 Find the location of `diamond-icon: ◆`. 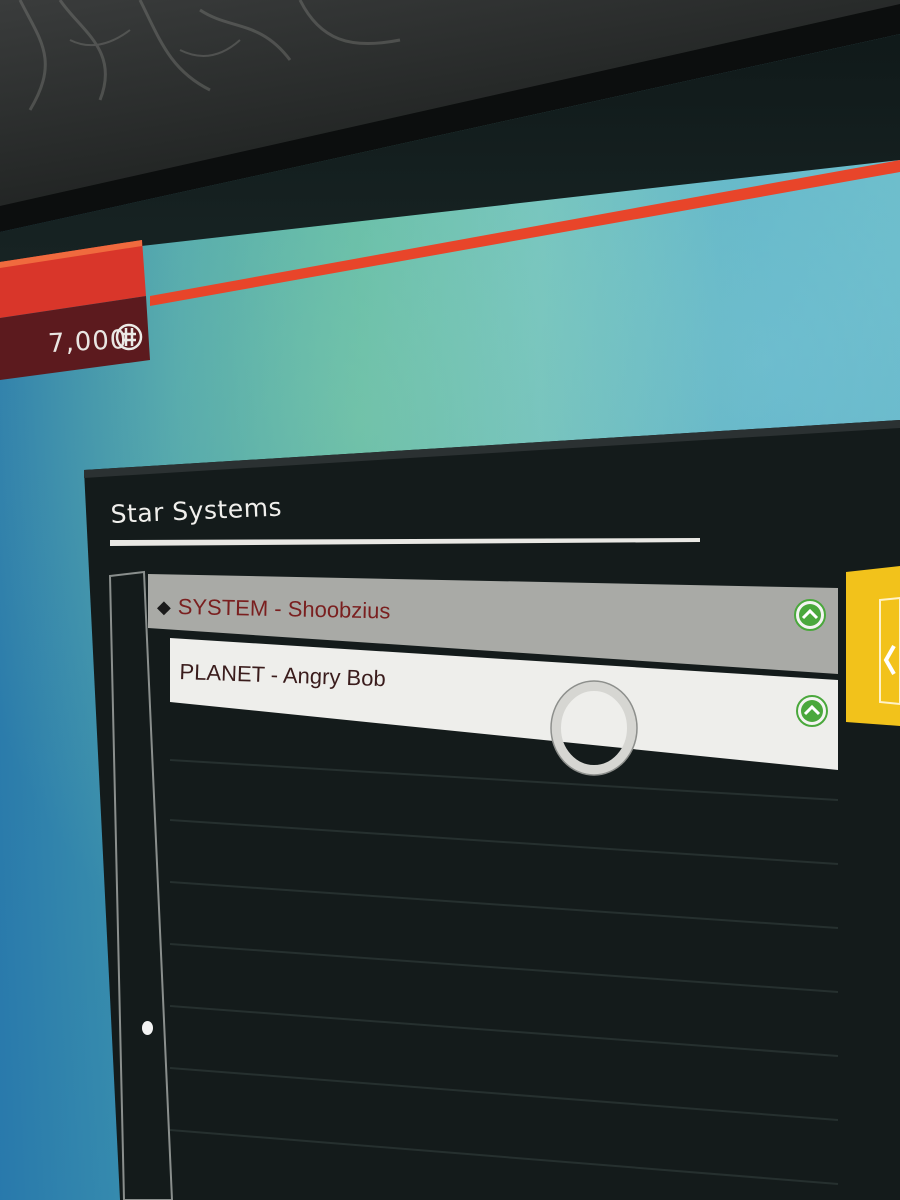

diamond-icon: ◆ is located at coordinates (164, 607).